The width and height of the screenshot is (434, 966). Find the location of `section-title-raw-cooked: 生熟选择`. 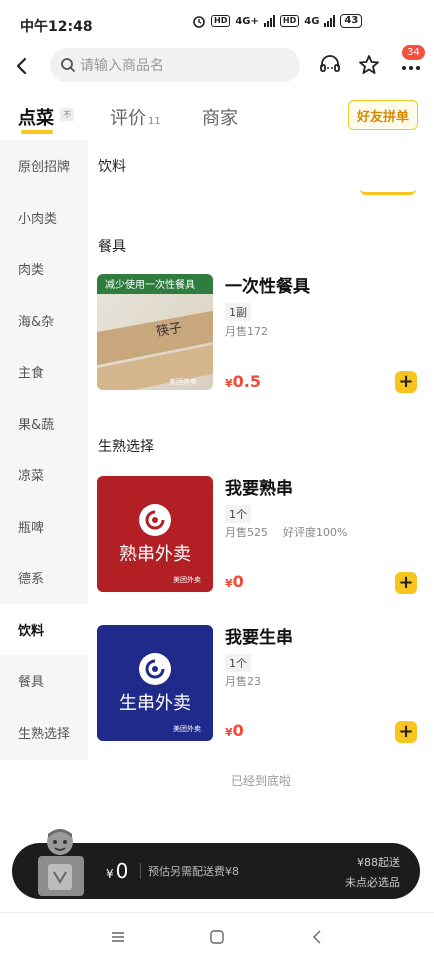

section-title-raw-cooked: 生熟选择 is located at coordinates (126, 447).